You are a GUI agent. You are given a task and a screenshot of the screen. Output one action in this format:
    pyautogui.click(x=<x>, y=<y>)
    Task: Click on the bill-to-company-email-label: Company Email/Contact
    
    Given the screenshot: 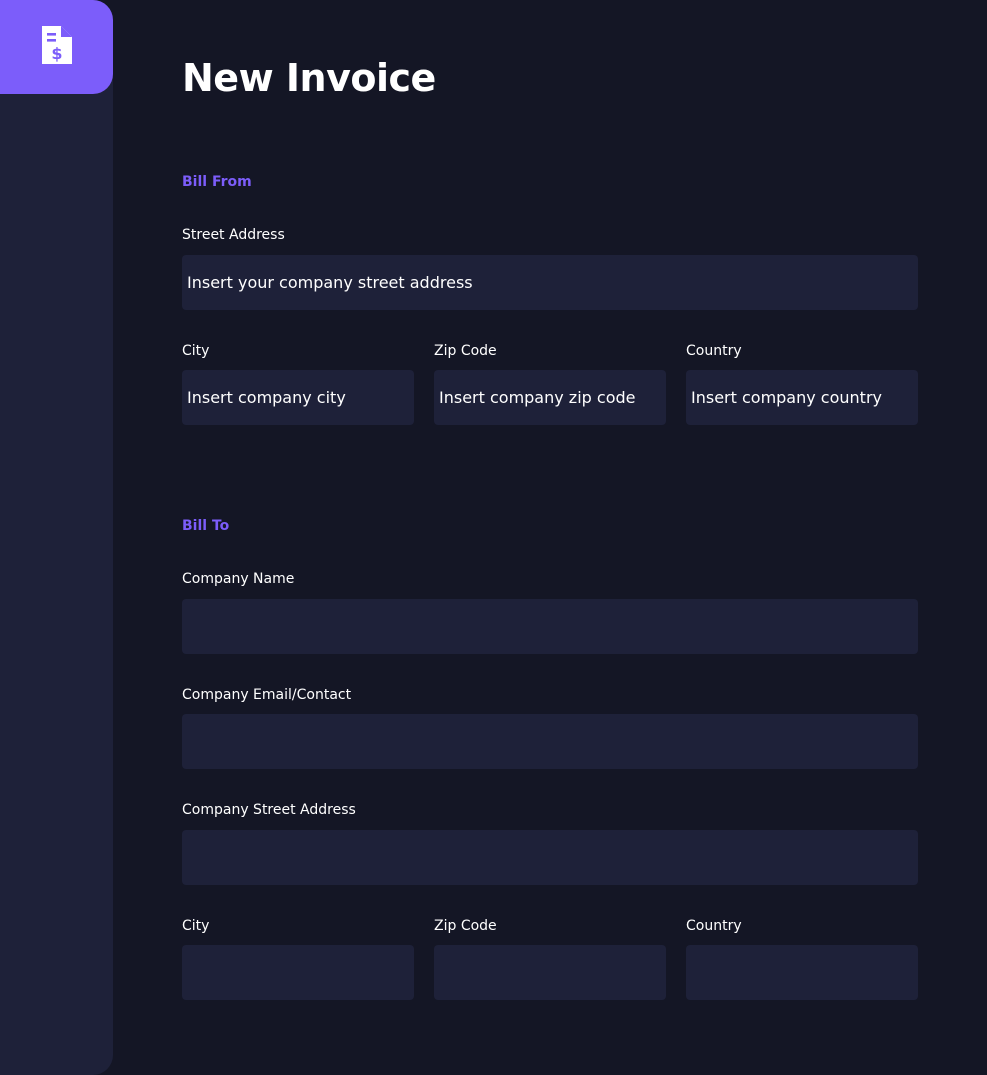 What is the action you would take?
    pyautogui.click(x=267, y=695)
    